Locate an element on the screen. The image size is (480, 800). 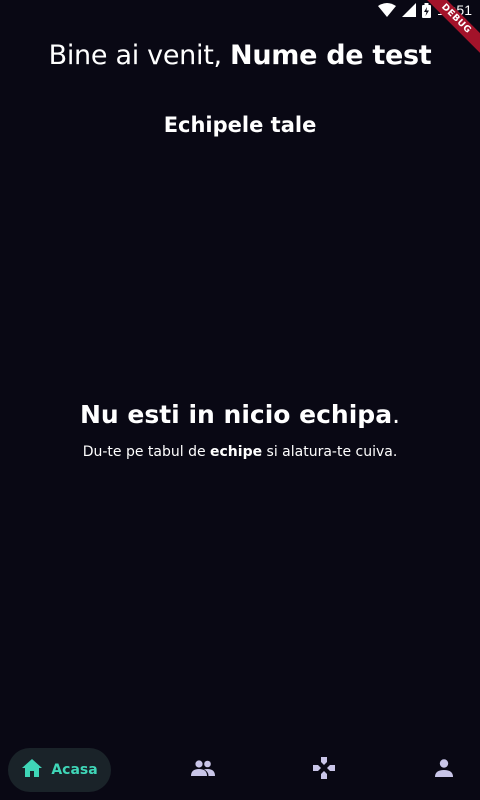
welcome-heading: Bine ai venit, Nume de test is located at coordinates (240, 55).